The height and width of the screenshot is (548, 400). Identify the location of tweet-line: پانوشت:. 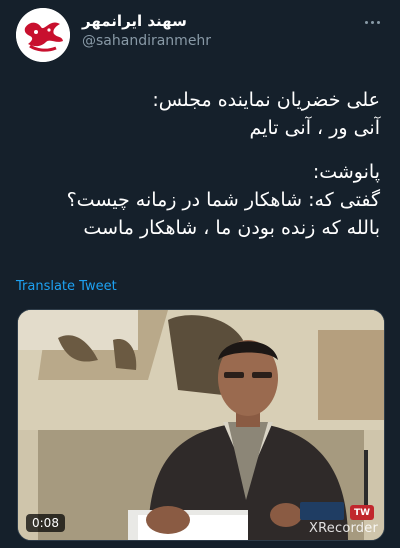
(346, 172).